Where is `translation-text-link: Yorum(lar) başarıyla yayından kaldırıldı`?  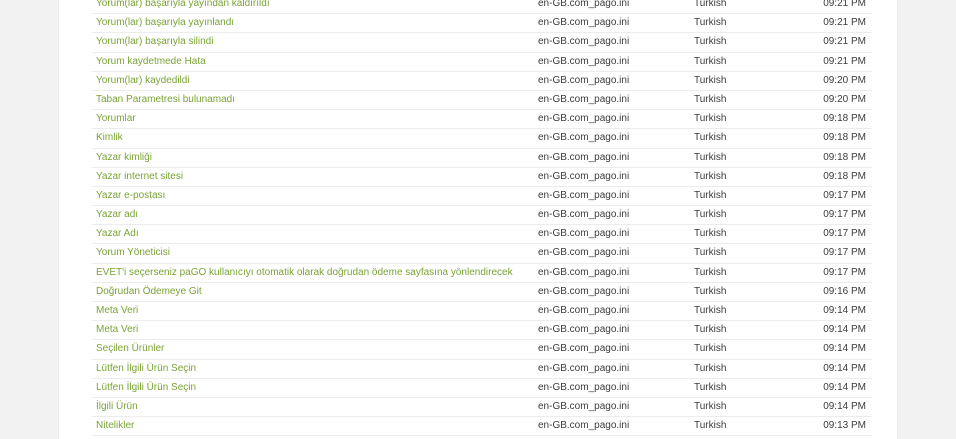
translation-text-link: Yorum(lar) başarıyla yayından kaldırıldı is located at coordinates (183, 6).